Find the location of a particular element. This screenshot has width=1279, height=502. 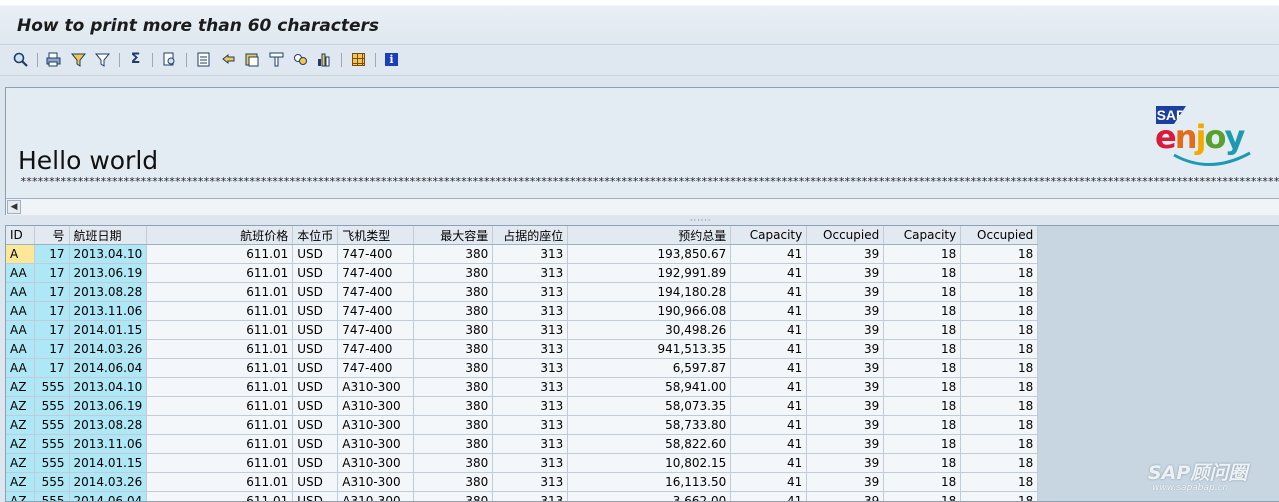

horizontal-scrollbar: ◀ is located at coordinates (642, 206).